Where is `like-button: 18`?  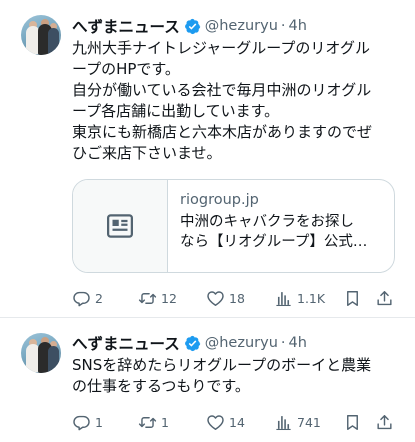 like-button: 18 is located at coordinates (225, 298).